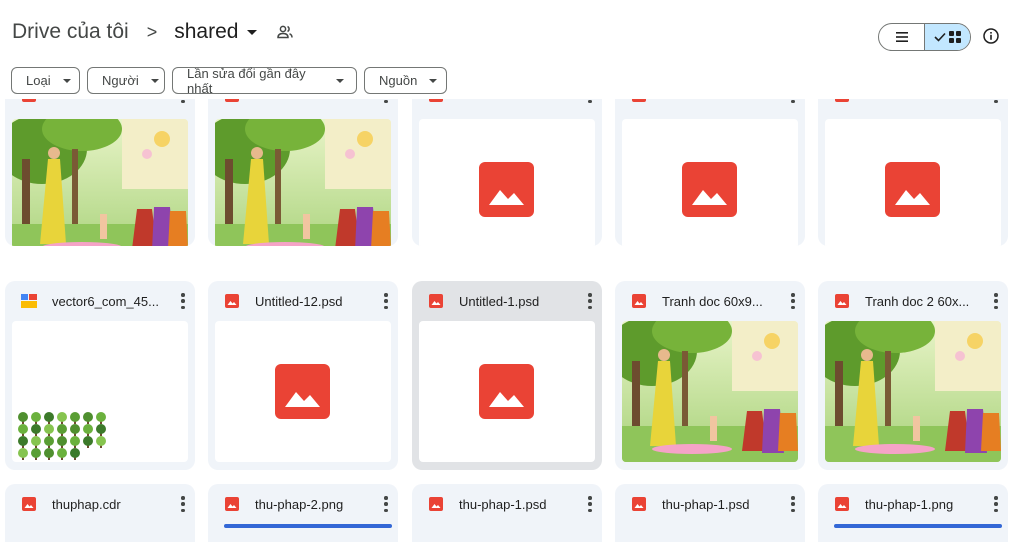 This screenshot has height=542, width=1024. What do you see at coordinates (216, 32) in the screenshot?
I see `breadcrumb-current-folder: shared` at bounding box center [216, 32].